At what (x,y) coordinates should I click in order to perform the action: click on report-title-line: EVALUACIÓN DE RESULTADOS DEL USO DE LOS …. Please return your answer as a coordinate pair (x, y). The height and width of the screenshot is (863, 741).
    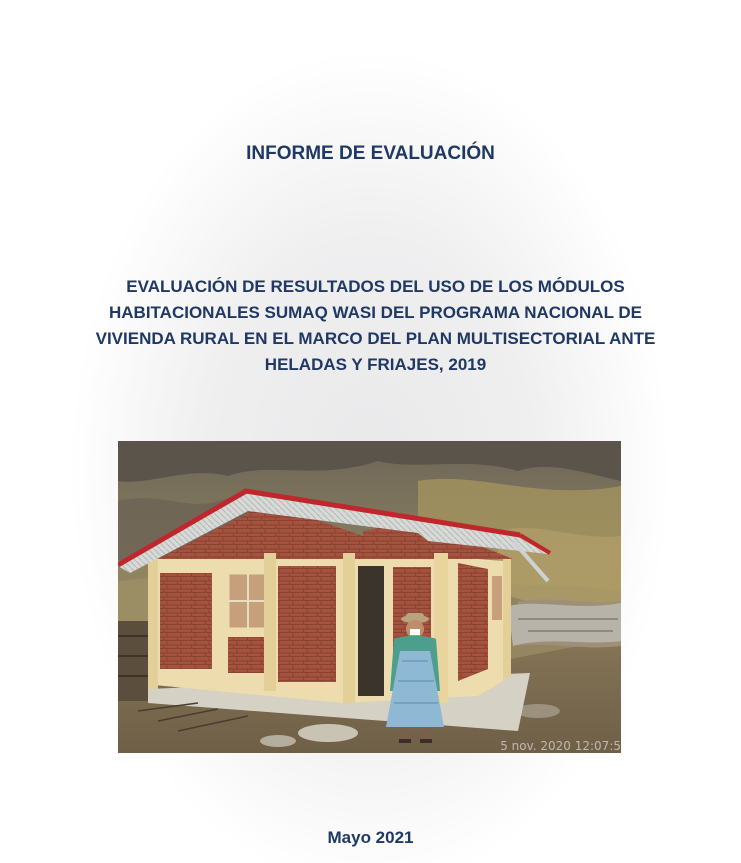
    Looking at the image, I should click on (375, 286).